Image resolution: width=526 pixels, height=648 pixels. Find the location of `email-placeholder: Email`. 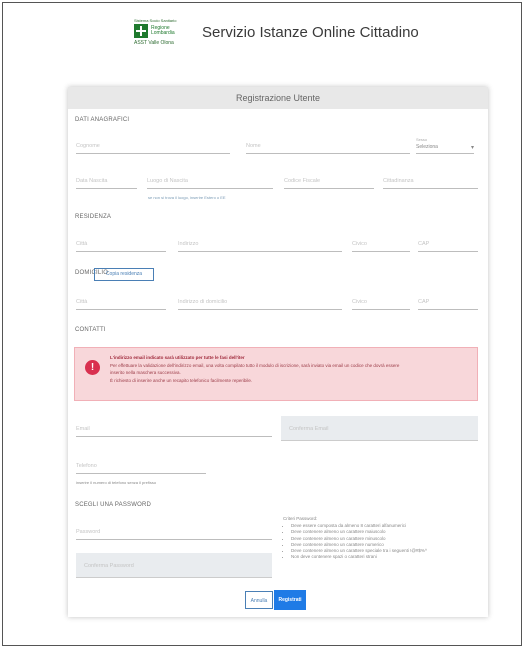

email-placeholder: Email is located at coordinates (83, 429).